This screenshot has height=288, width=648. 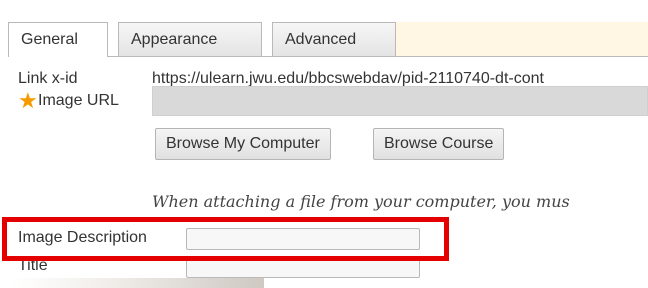 What do you see at coordinates (190, 39) in the screenshot?
I see `tab-appearance: Appearance` at bounding box center [190, 39].